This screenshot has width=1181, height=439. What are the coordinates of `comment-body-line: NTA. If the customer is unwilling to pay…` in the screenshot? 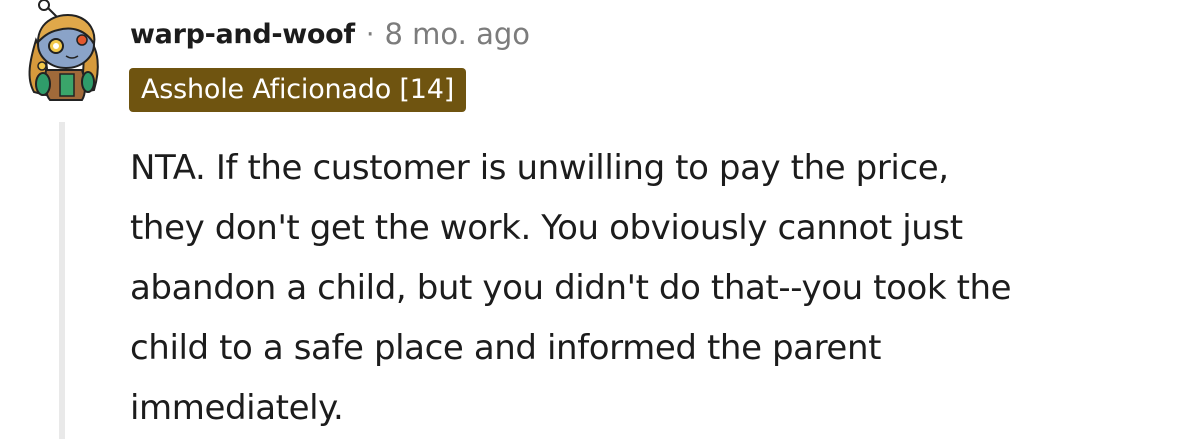 It's located at (539, 168).